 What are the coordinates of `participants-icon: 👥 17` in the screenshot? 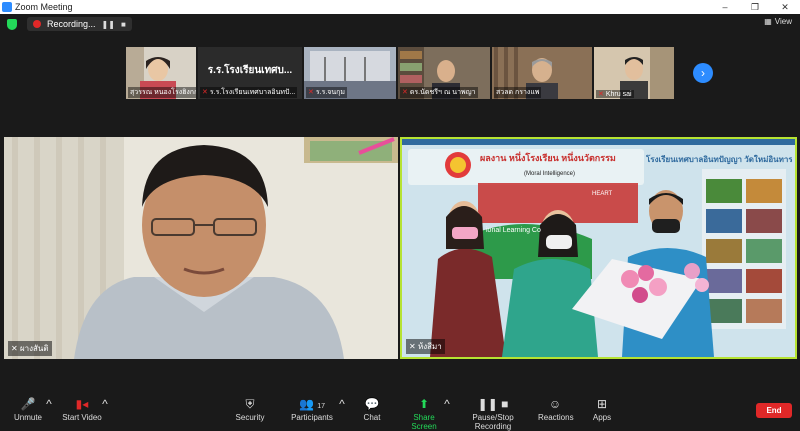 It's located at (312, 404).